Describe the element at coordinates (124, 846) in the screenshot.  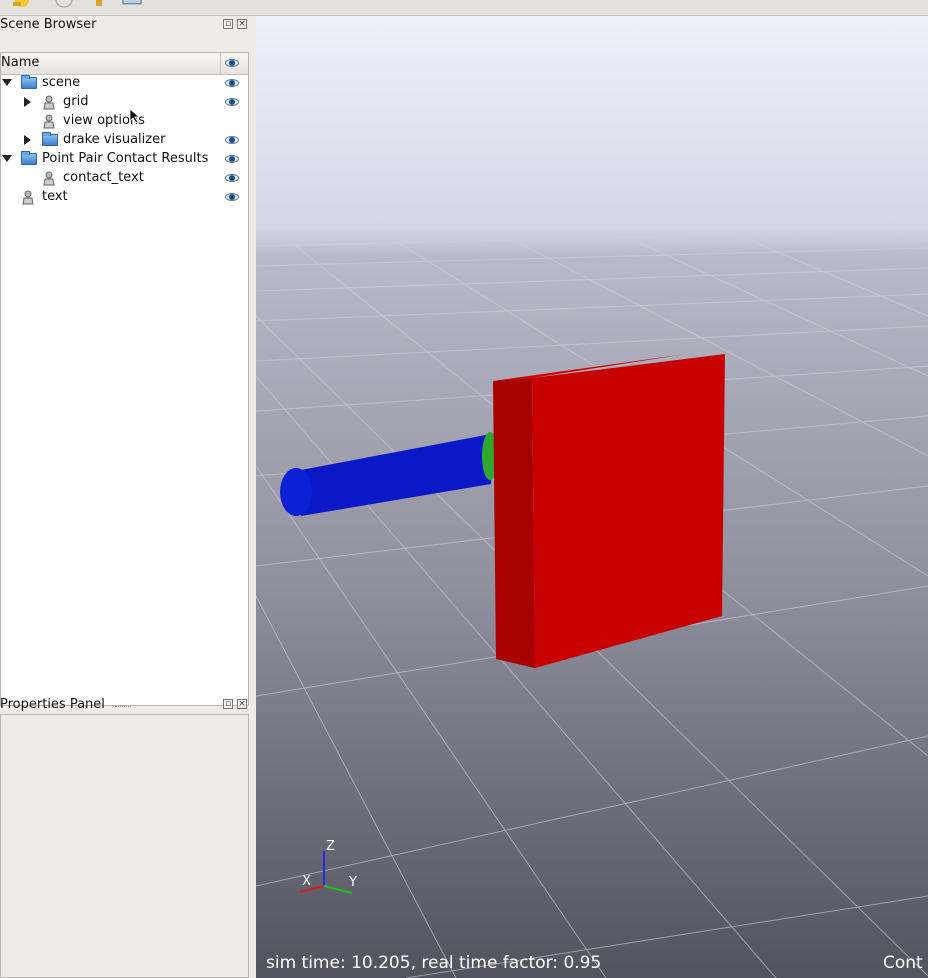
I see `properties-panel-body` at that location.